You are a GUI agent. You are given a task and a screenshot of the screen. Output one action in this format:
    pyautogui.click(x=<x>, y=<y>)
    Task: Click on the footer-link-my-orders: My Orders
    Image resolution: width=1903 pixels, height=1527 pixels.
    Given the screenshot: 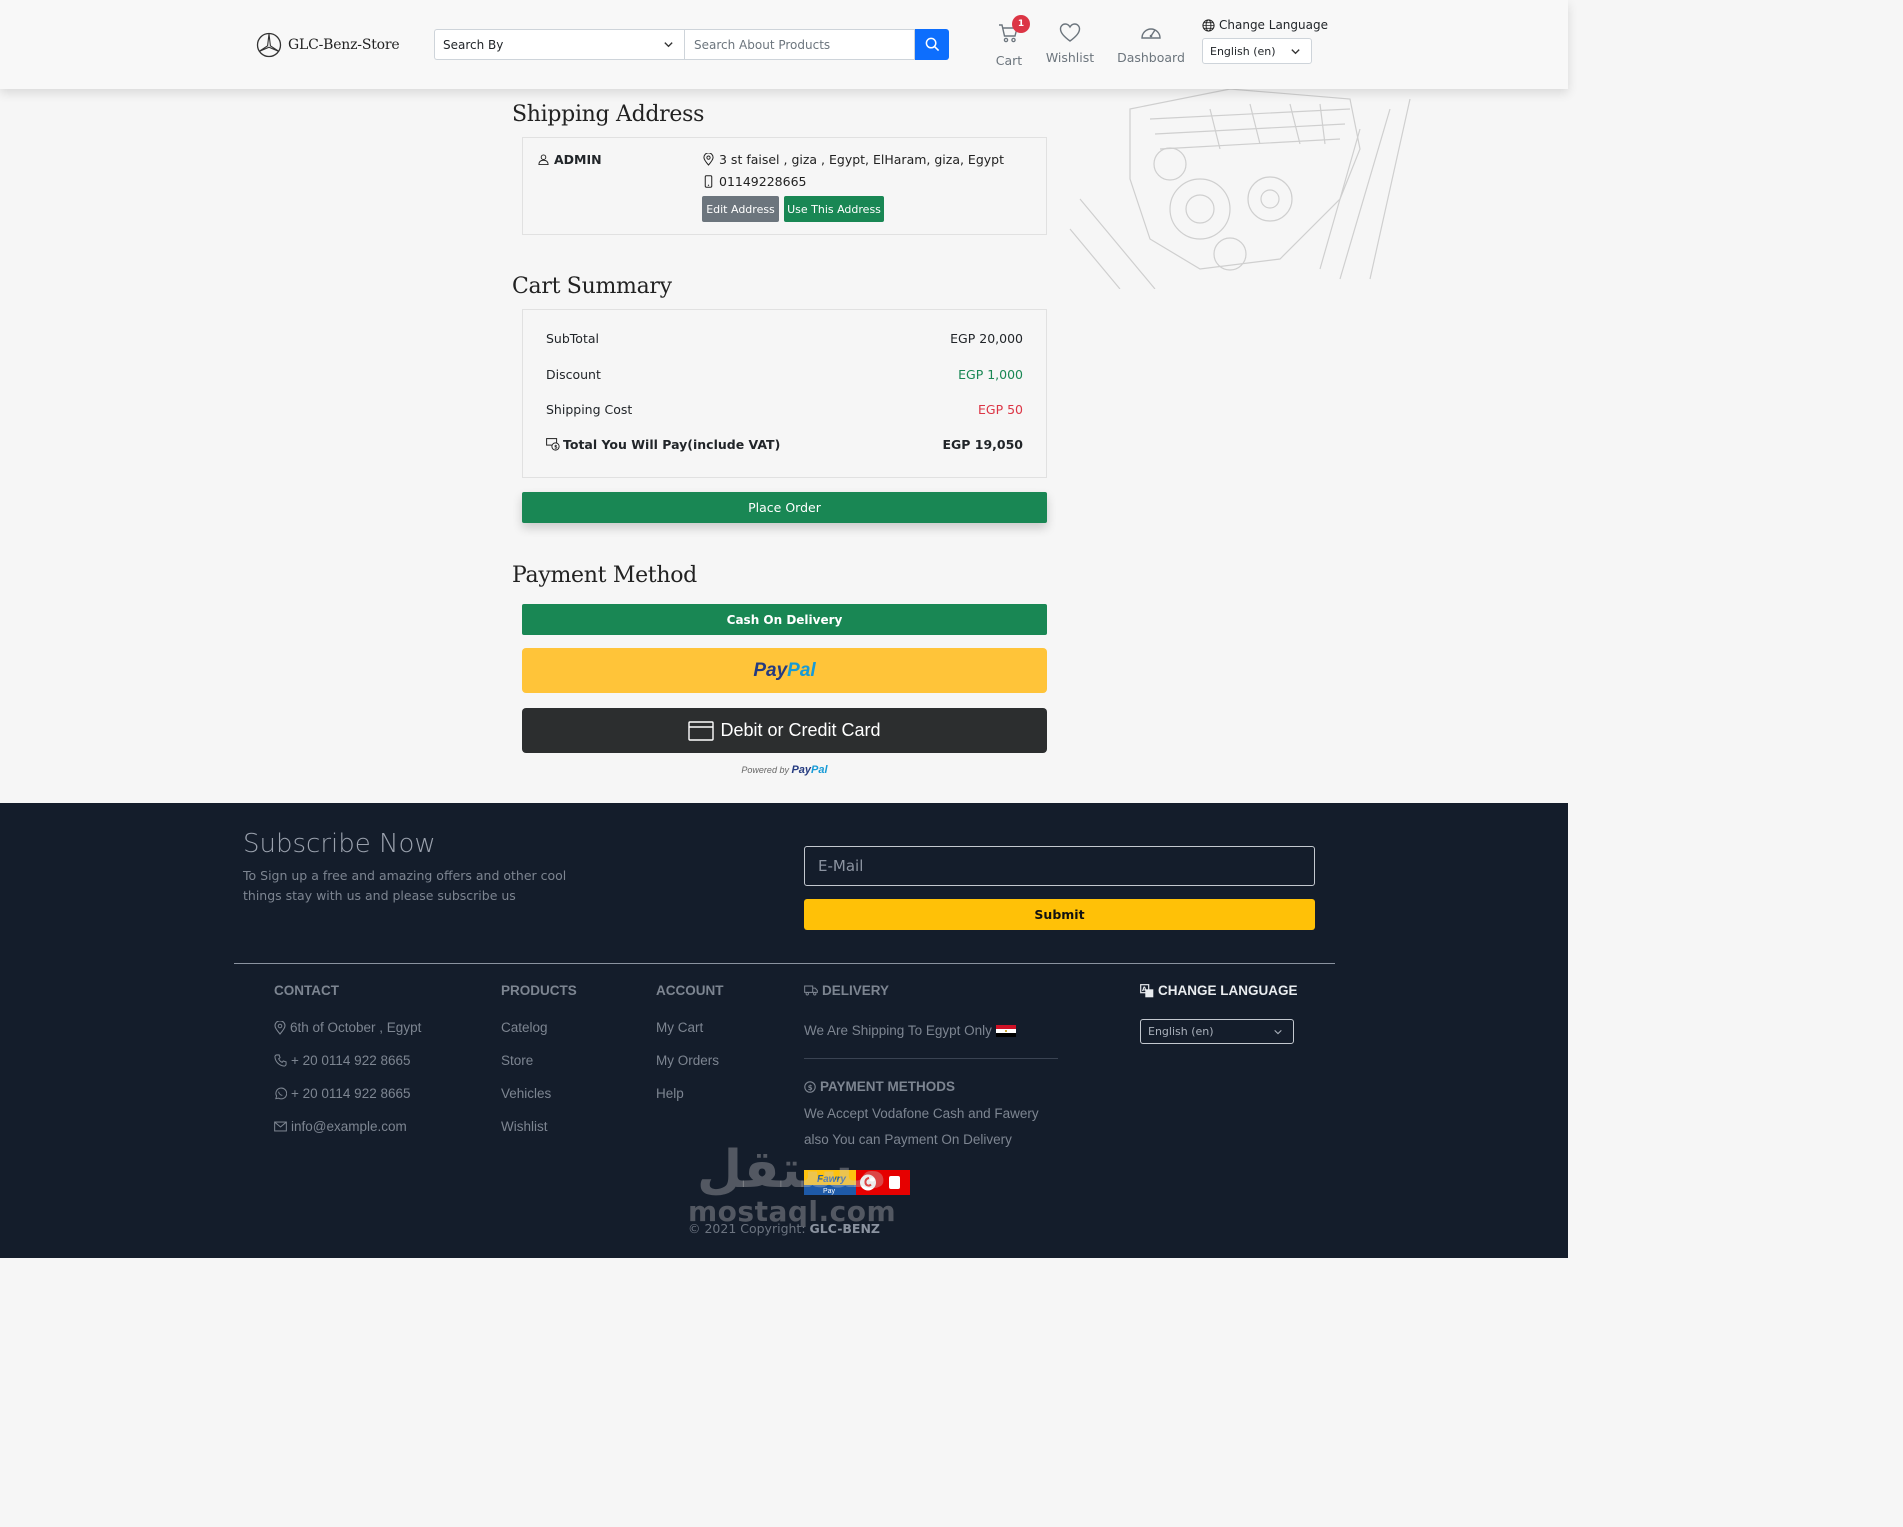 What is the action you would take?
    pyautogui.click(x=687, y=1060)
    